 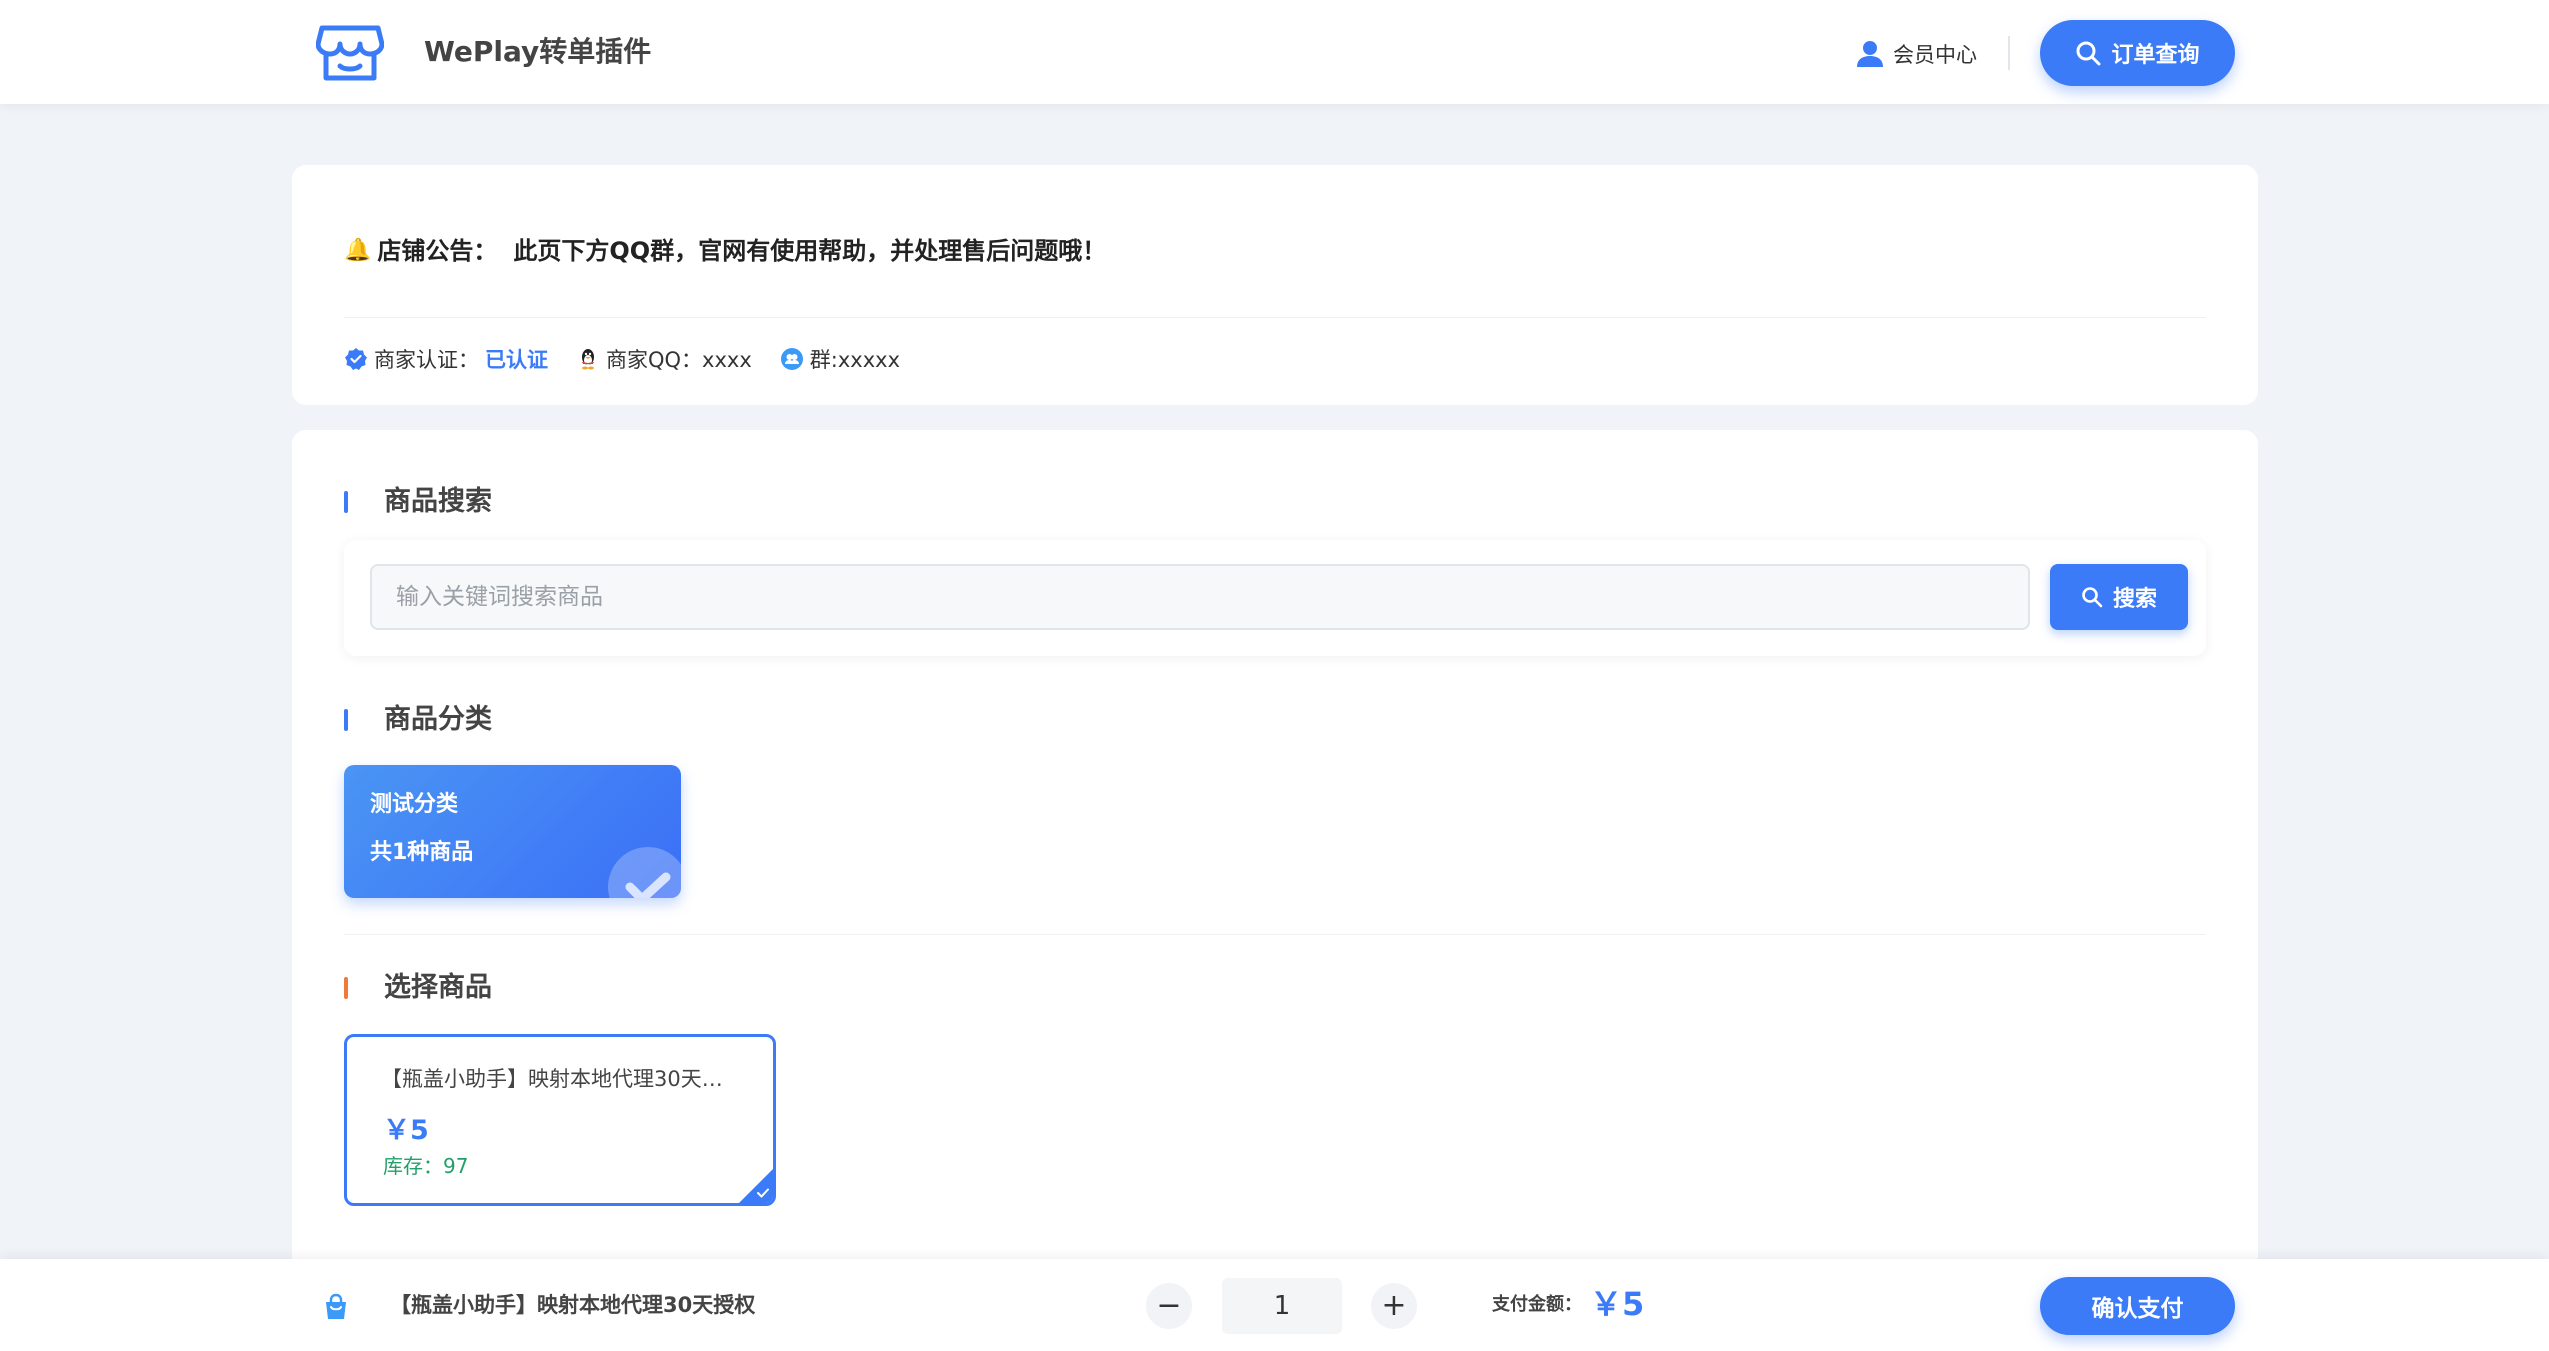 What do you see at coordinates (1274, 52) in the screenshot?
I see `top-header: WePlay转单插件 会员中心 订单查询` at bounding box center [1274, 52].